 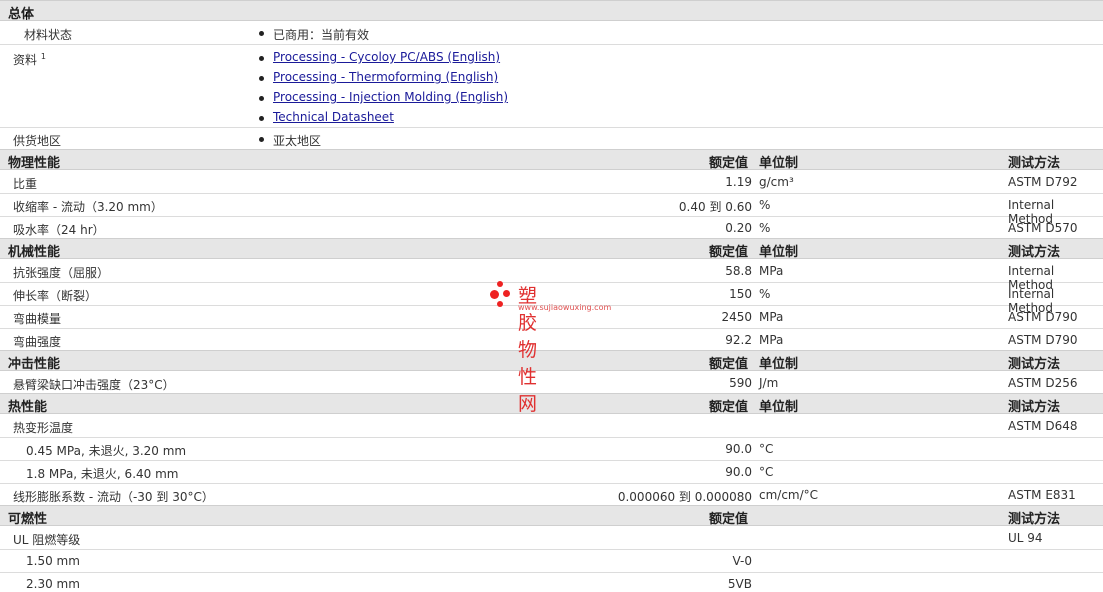 I want to click on property-label: 0.45 MPa, 未退火, 3.20 mm, so click(x=106, y=451).